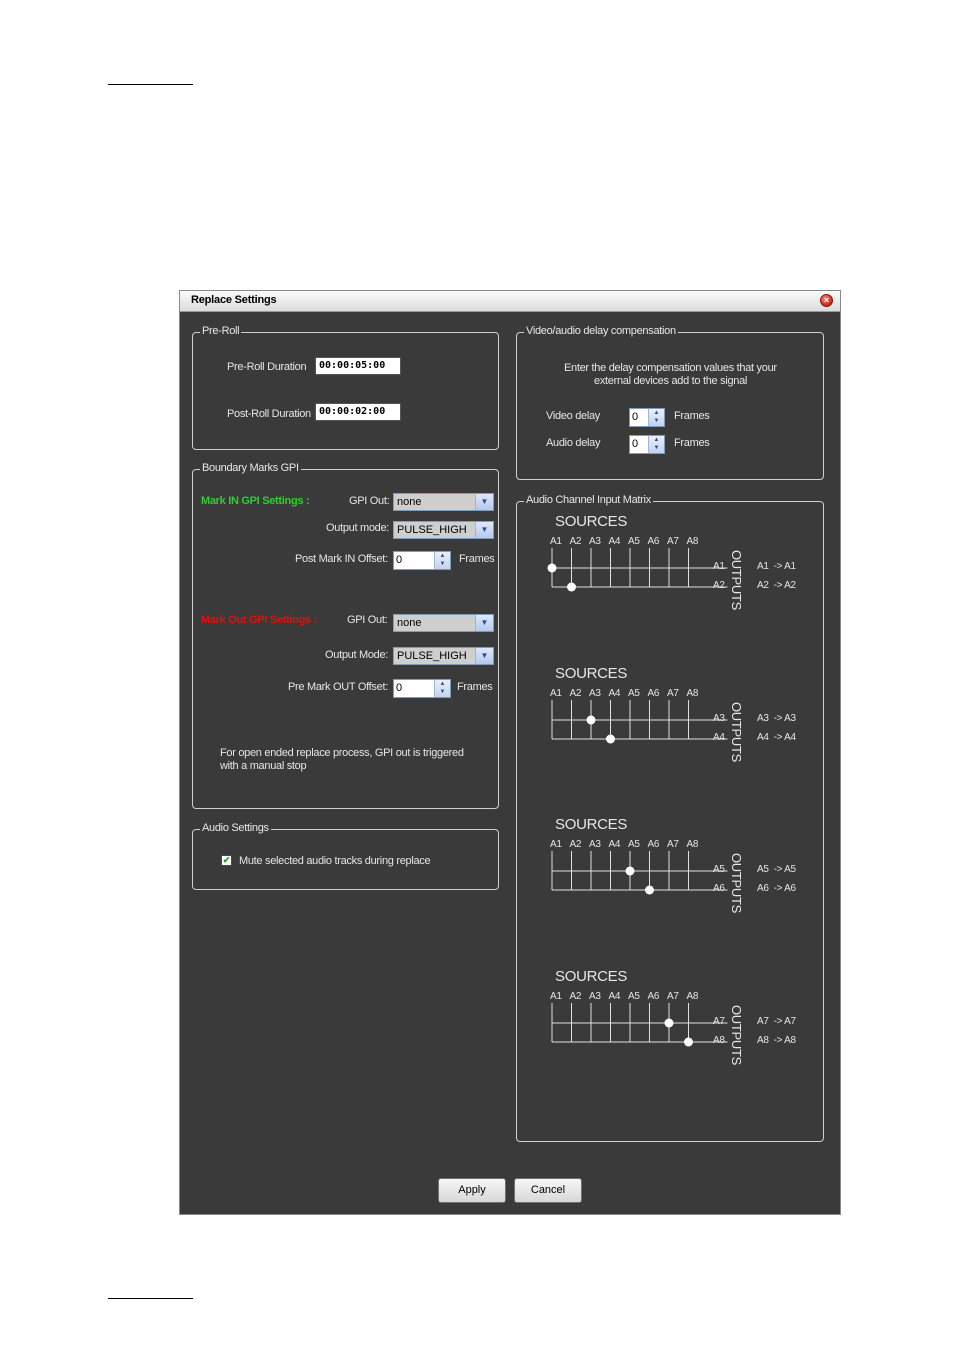 This screenshot has height=1350, width=954. Describe the element at coordinates (601, 331) in the screenshot. I see `delay-compensation-legend: Video/audio delay compensation` at that location.